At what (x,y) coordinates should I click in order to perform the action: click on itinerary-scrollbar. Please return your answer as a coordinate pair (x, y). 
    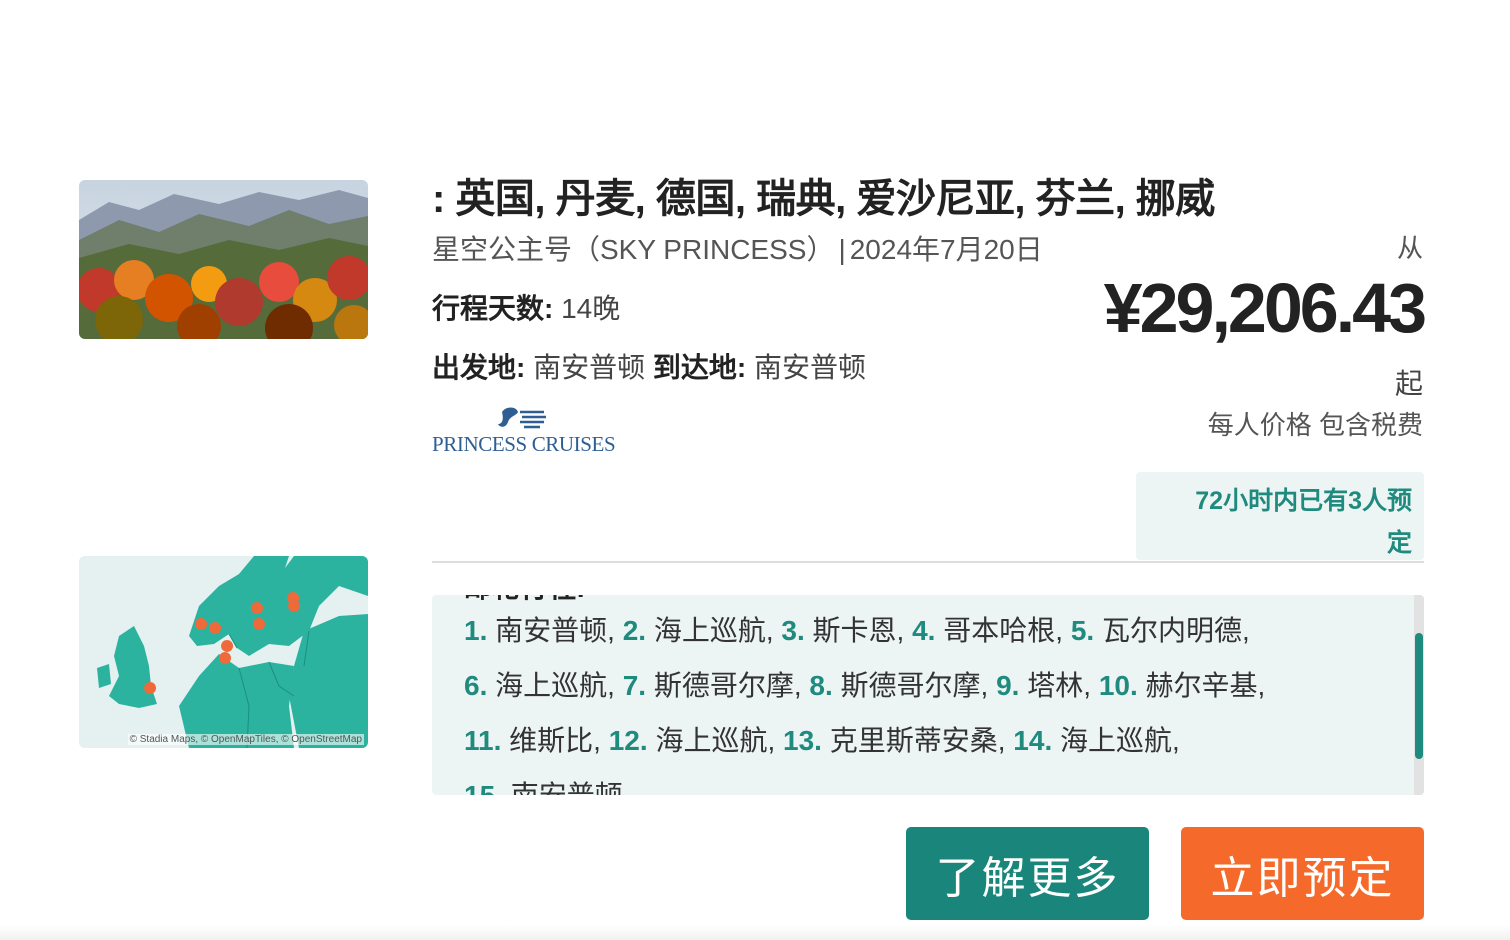
    Looking at the image, I should click on (1419, 695).